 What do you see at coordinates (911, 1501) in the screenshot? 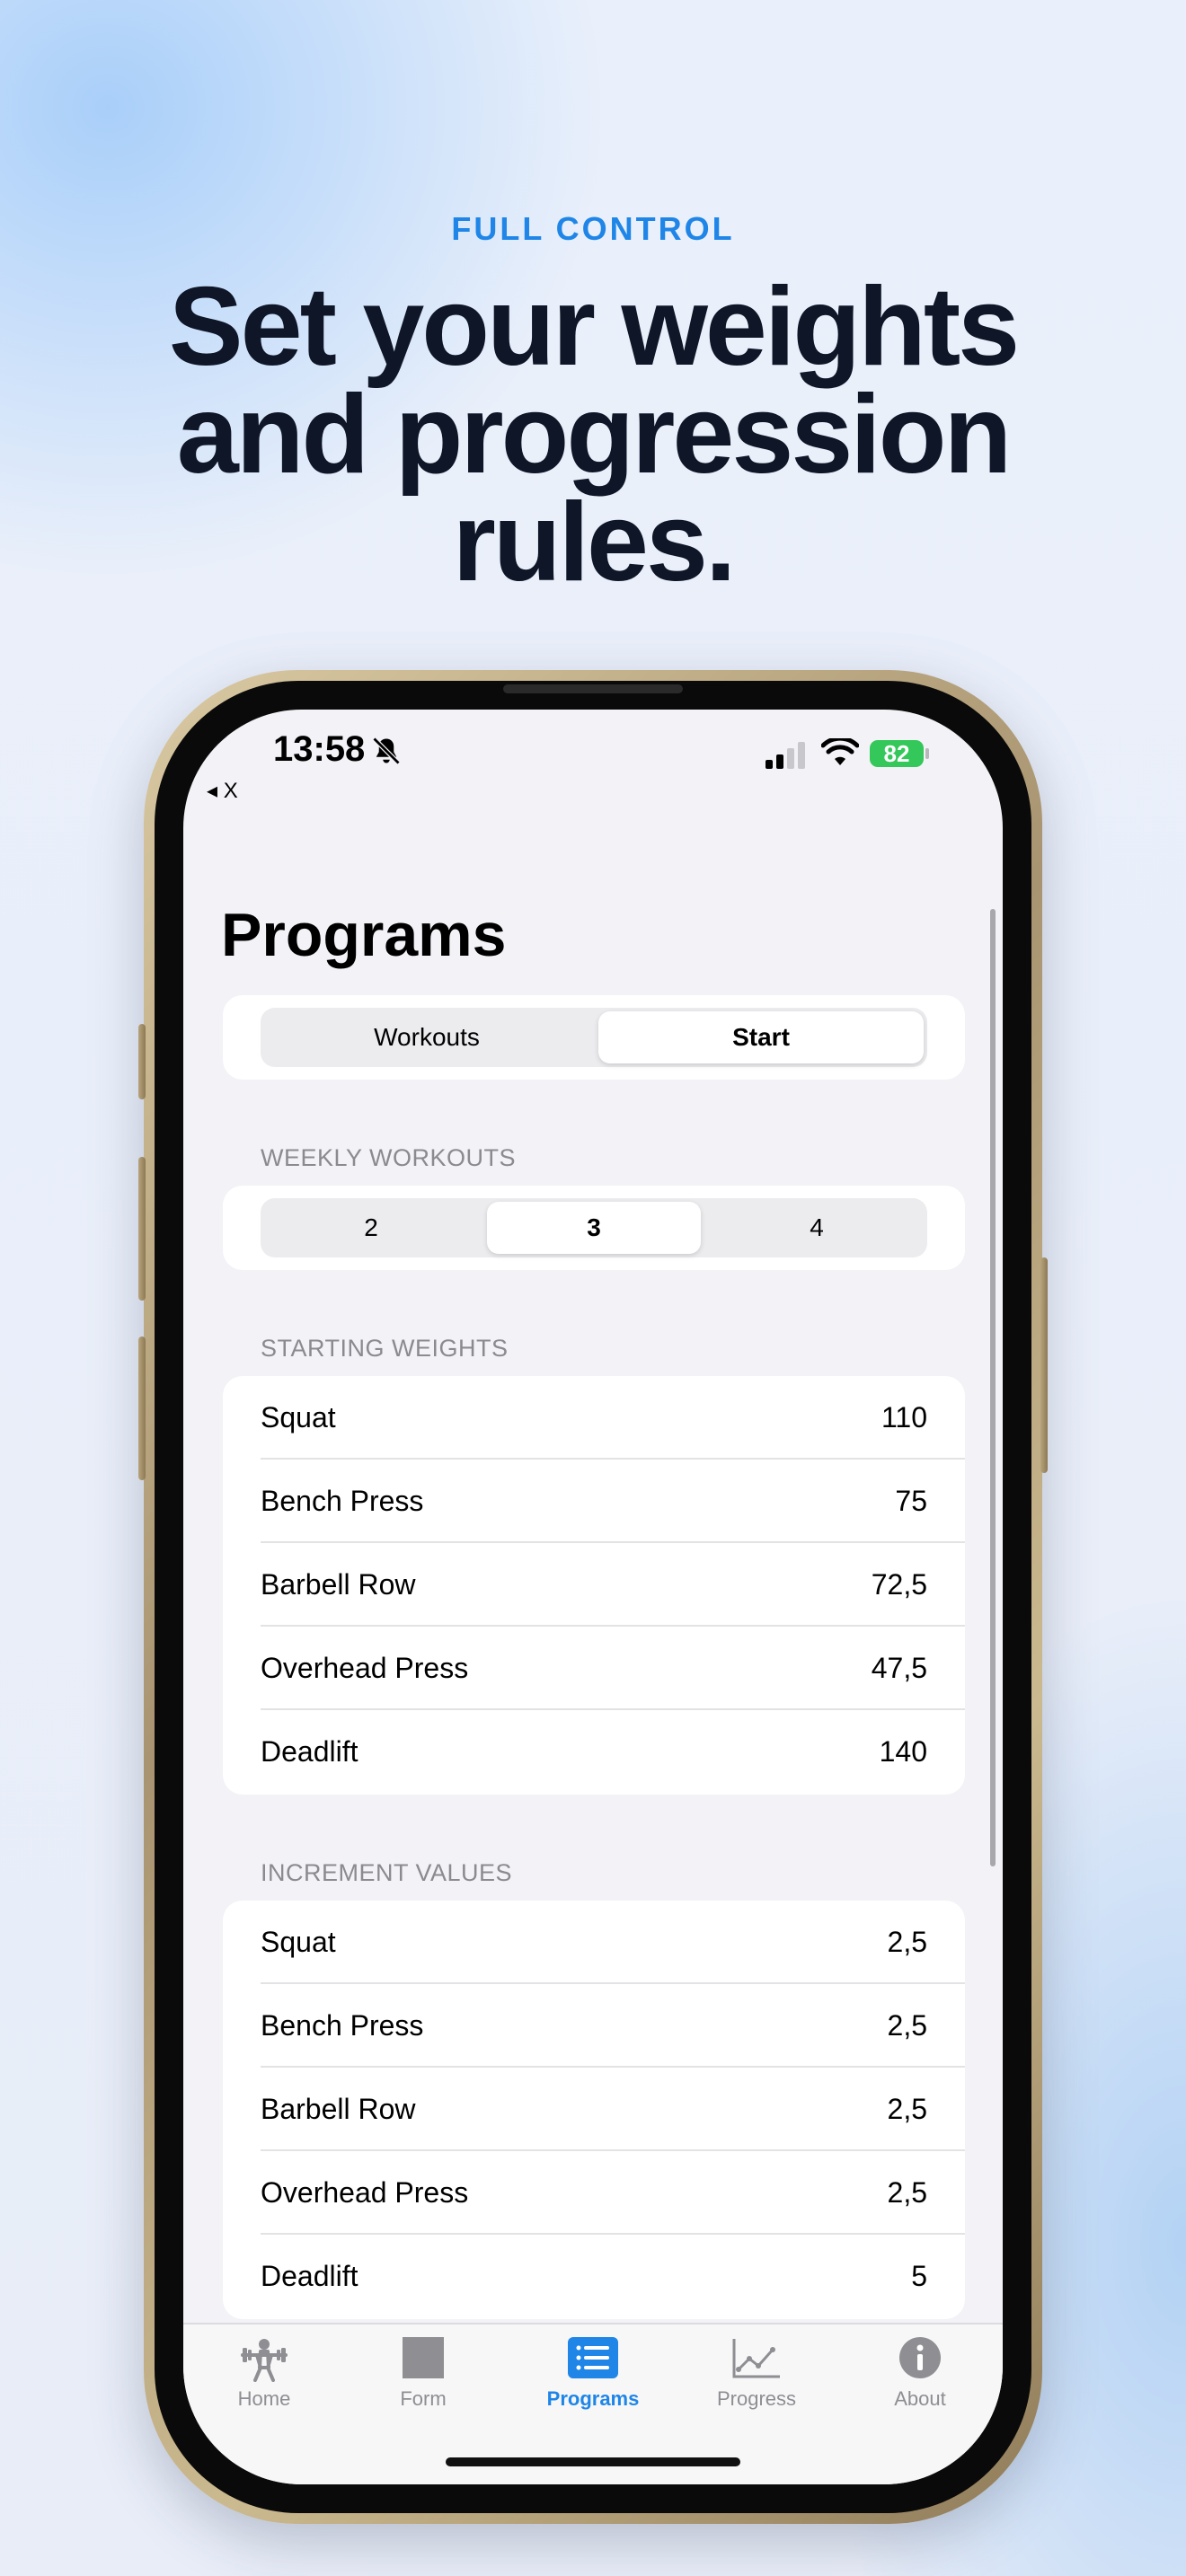
I see `weight-value: 75` at bounding box center [911, 1501].